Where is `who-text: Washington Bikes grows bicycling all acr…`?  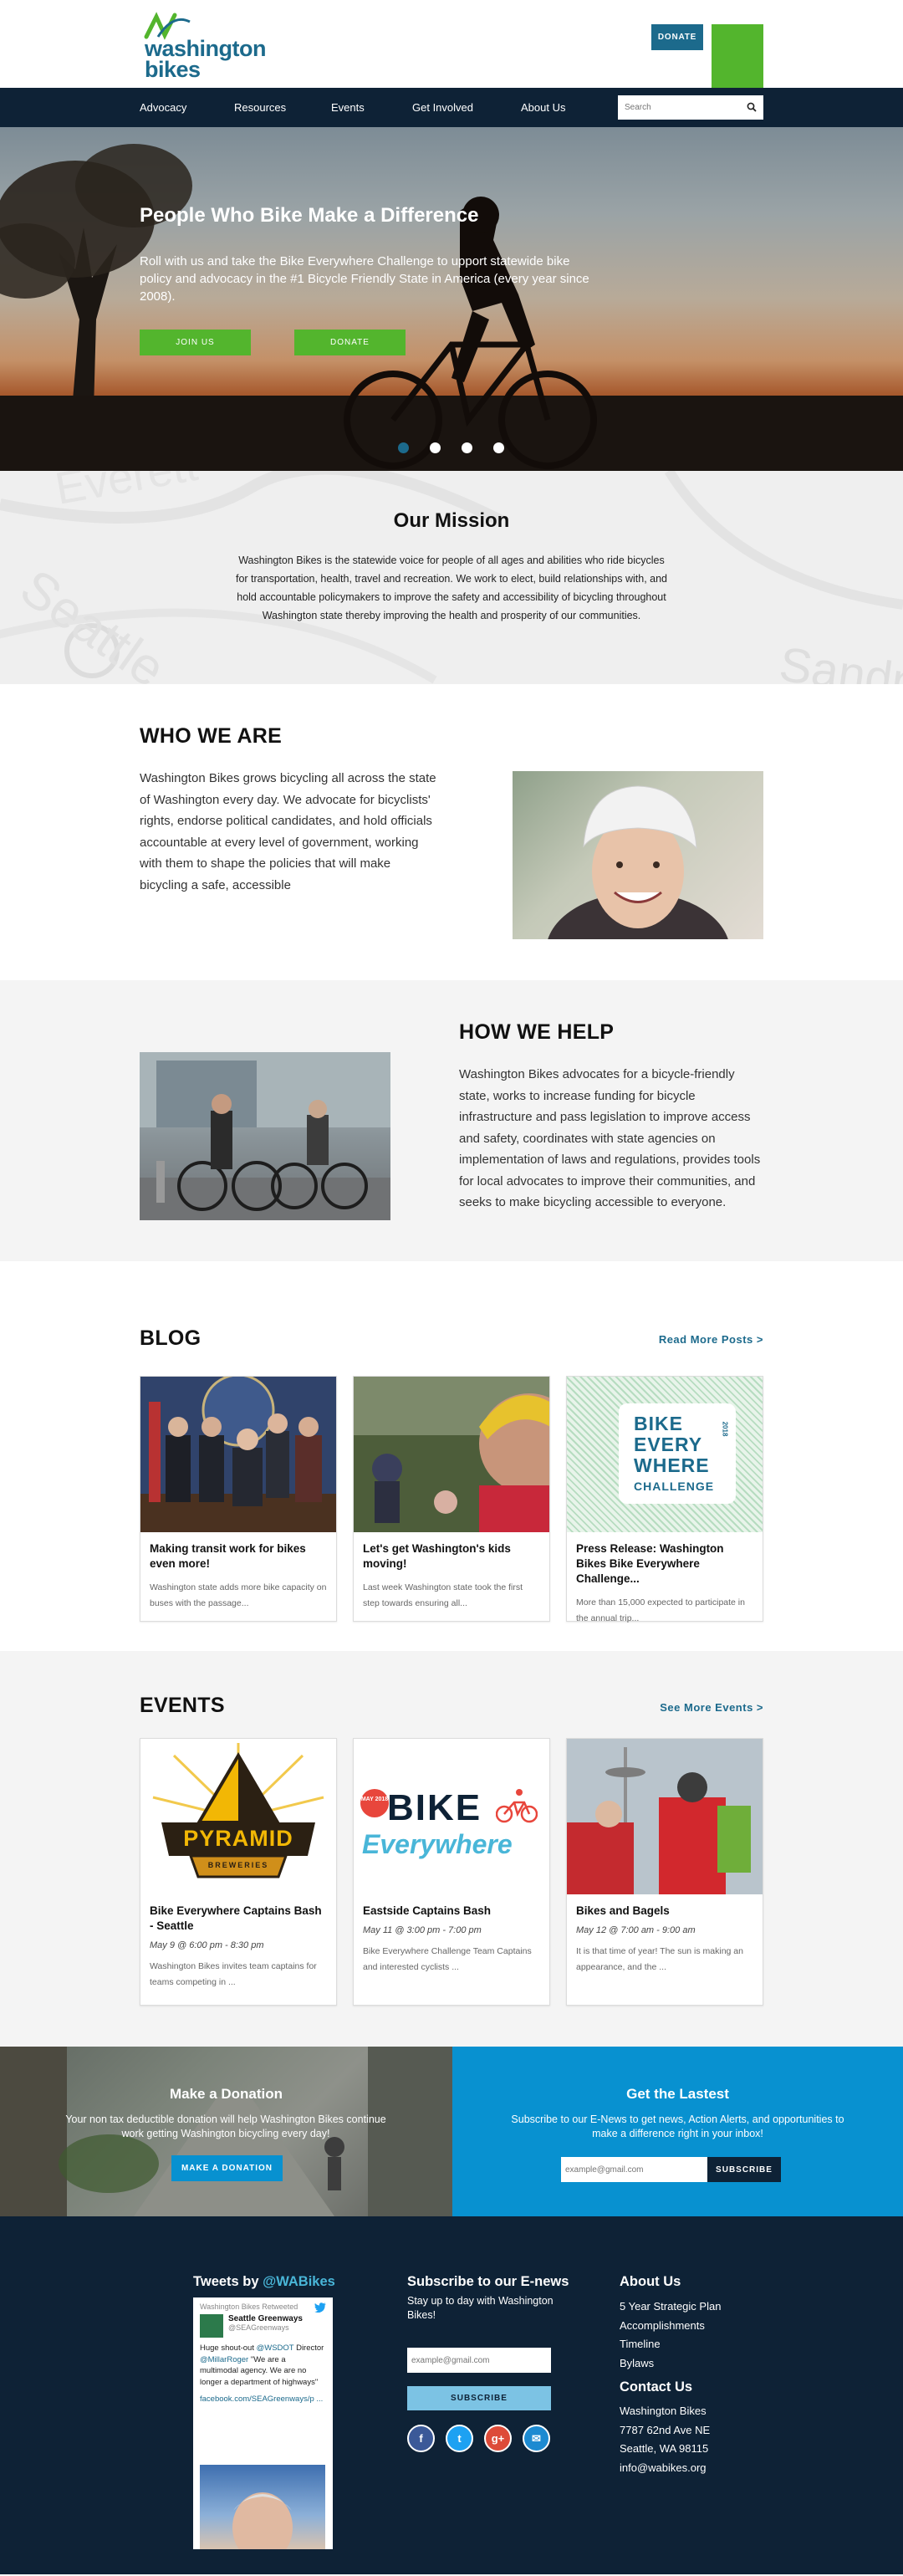 who-text: Washington Bikes grows bicycling all acr… is located at coordinates (288, 831).